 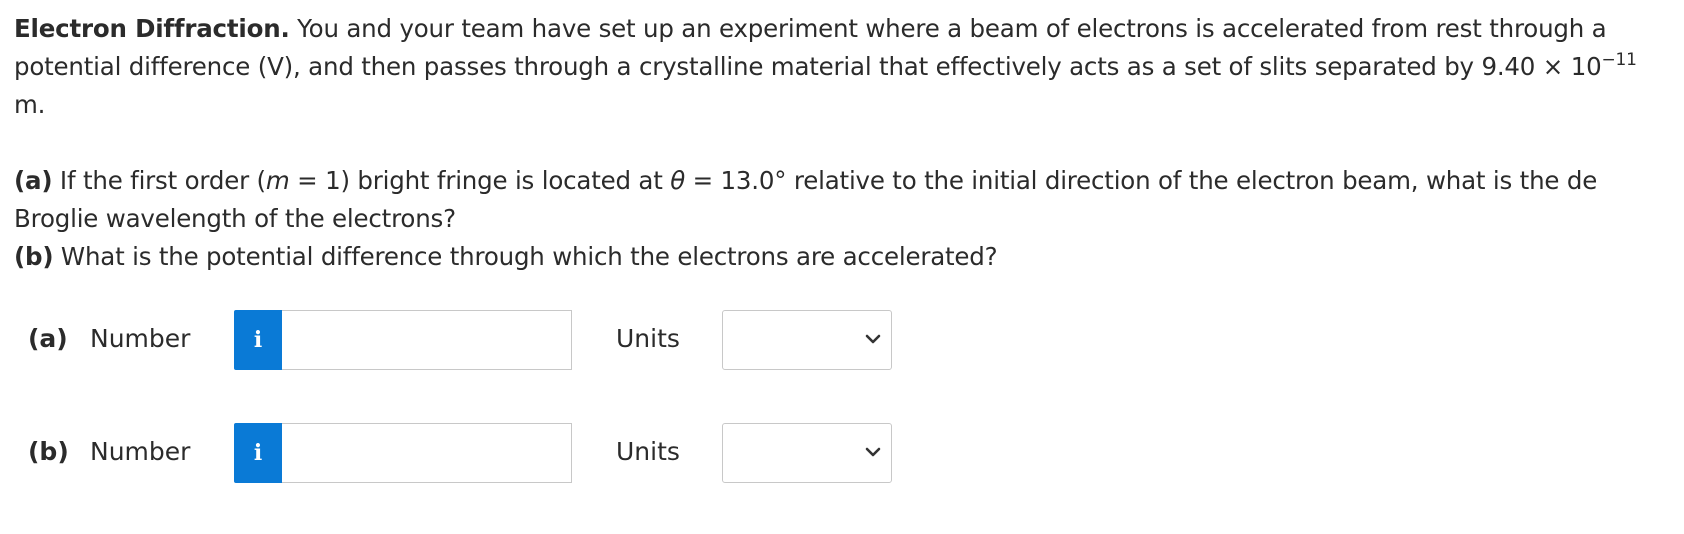 I want to click on answer-row-b: (b) Number i Units, so click(x=842, y=453).